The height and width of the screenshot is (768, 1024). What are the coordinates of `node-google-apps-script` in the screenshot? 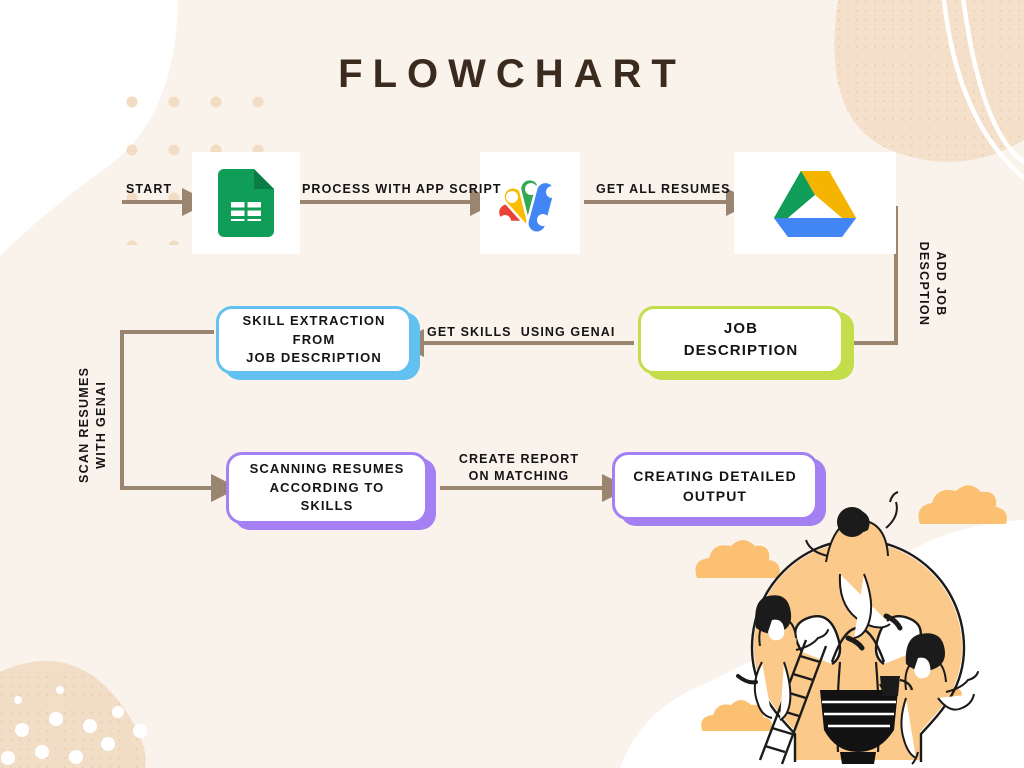 It's located at (530, 203).